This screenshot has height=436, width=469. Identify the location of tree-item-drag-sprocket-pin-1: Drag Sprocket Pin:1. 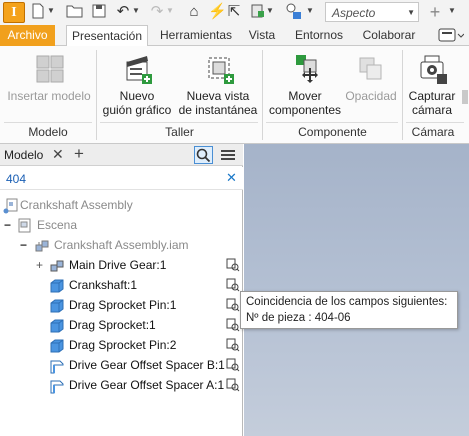
(121, 305).